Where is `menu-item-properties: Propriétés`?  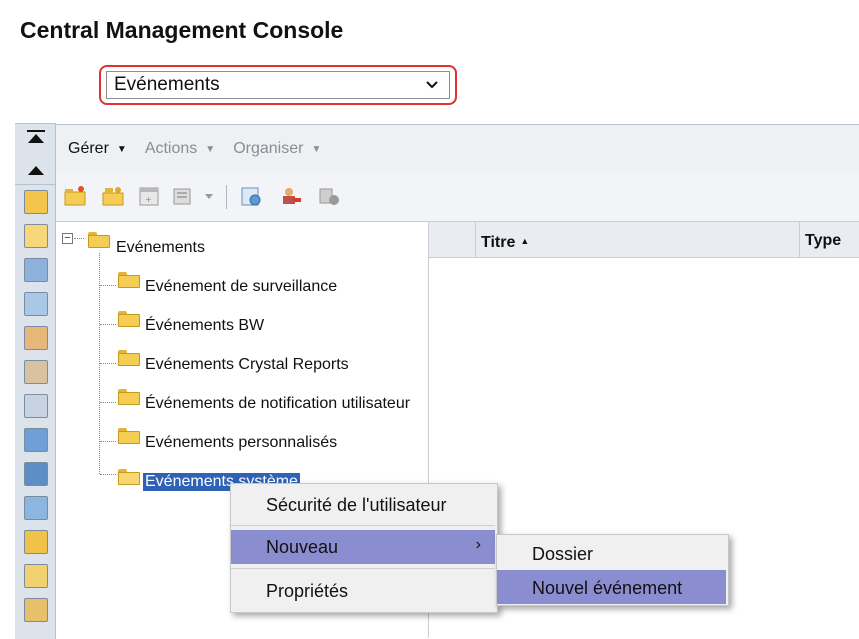
menu-item-properties: Propriétés is located at coordinates (363, 591).